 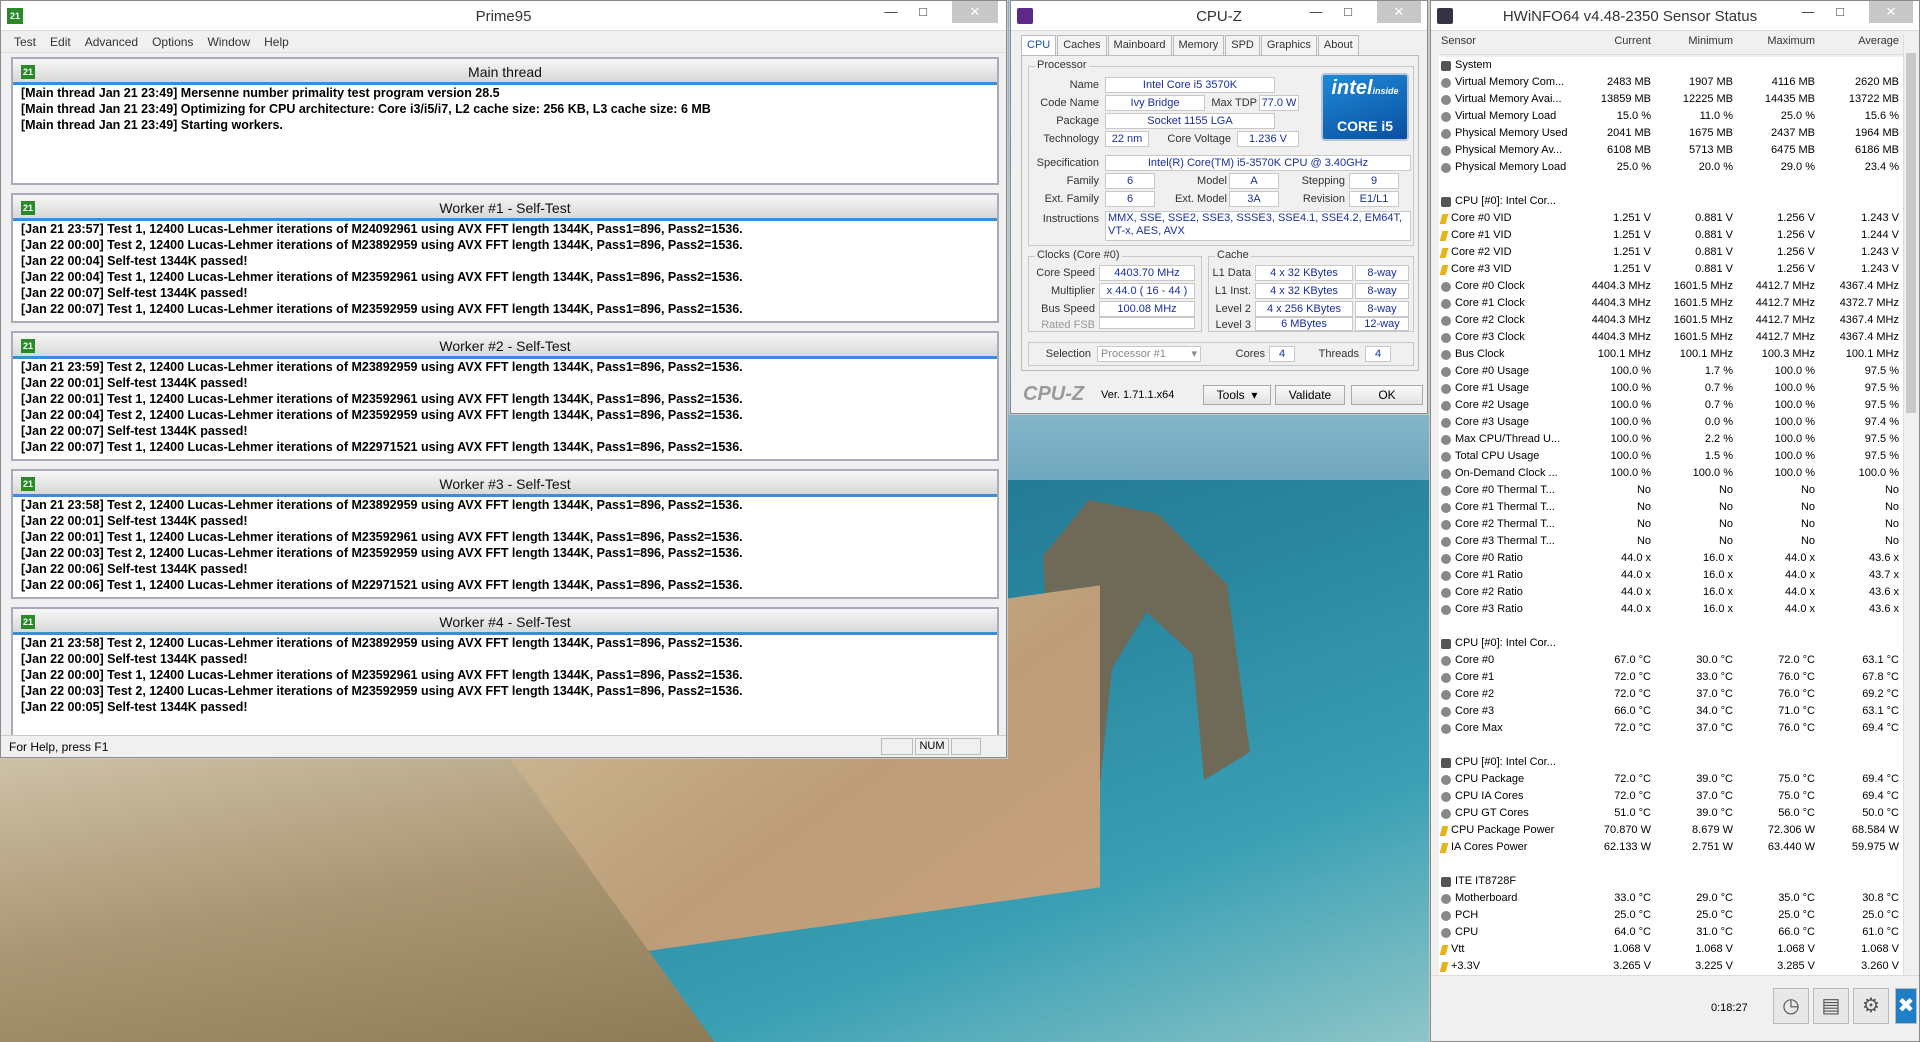 What do you see at coordinates (1671, 898) in the screenshot?
I see `sensor-row: Motherboard 33.0 °C 29.0 °C 35.0 °C 30.8 °C` at bounding box center [1671, 898].